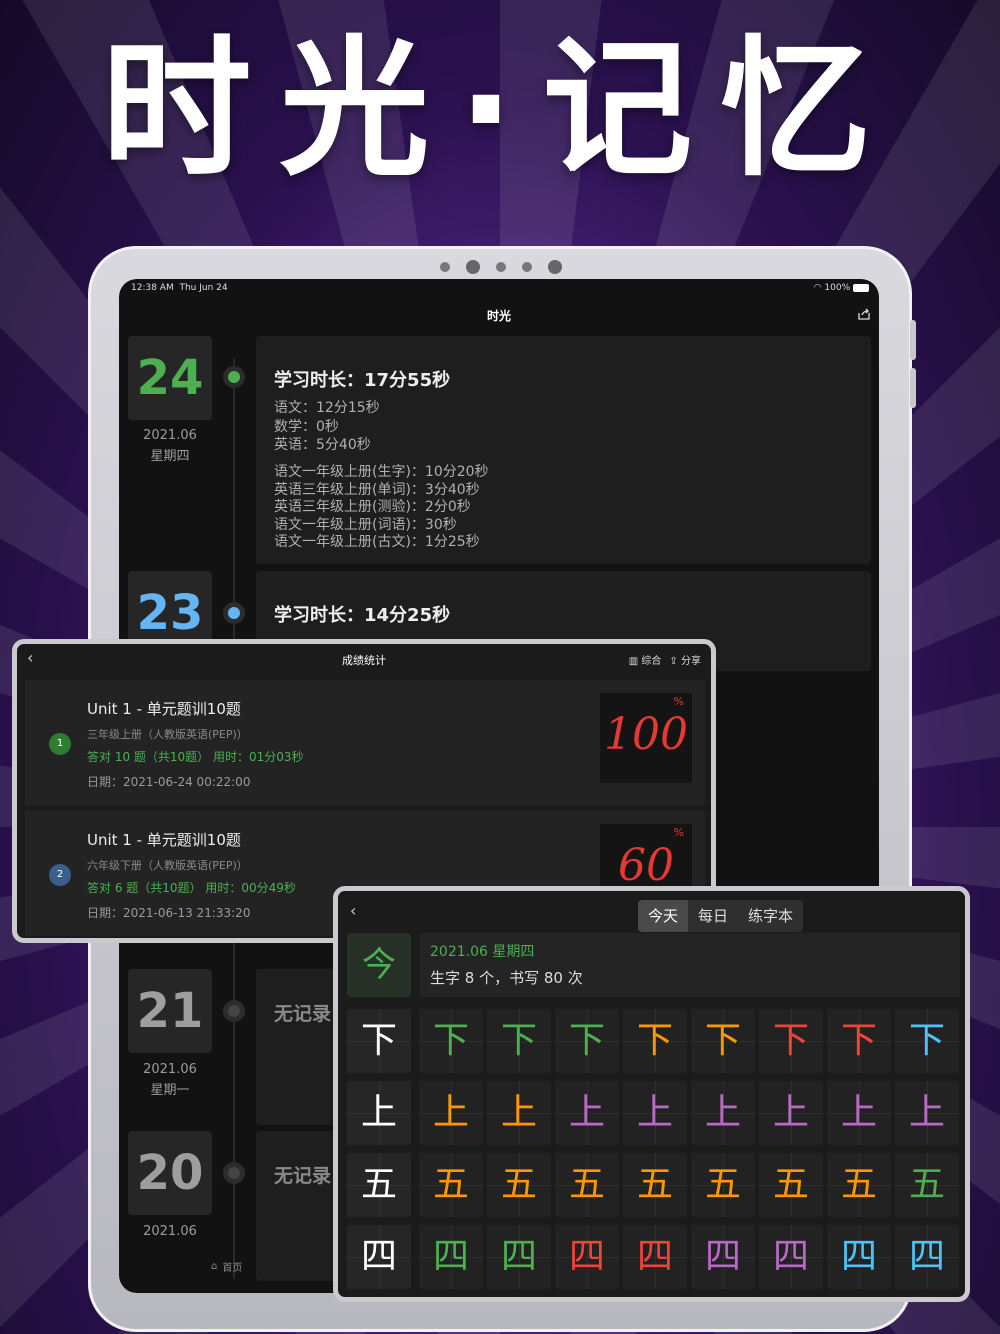 This screenshot has width=1000, height=1334. What do you see at coordinates (651, 661) in the screenshot?
I see `overall-label: 综合` at bounding box center [651, 661].